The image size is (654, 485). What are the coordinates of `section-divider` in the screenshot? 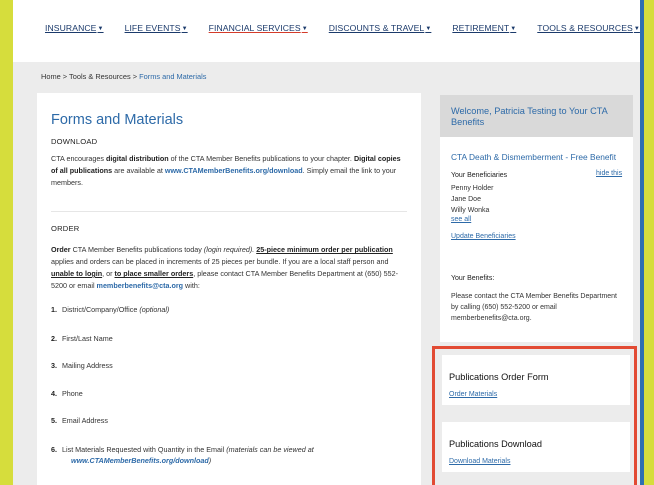 It's located at (229, 211).